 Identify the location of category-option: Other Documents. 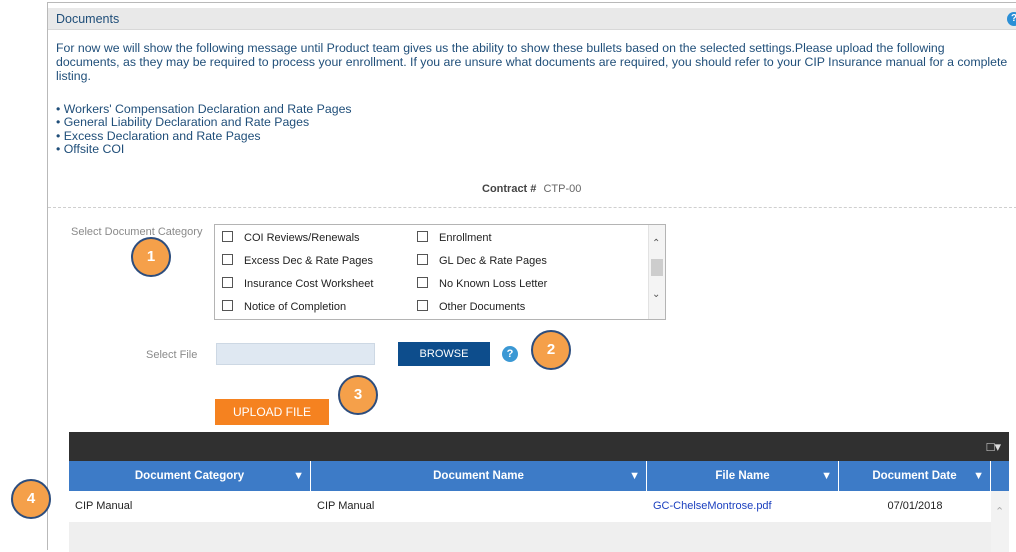
(471, 306).